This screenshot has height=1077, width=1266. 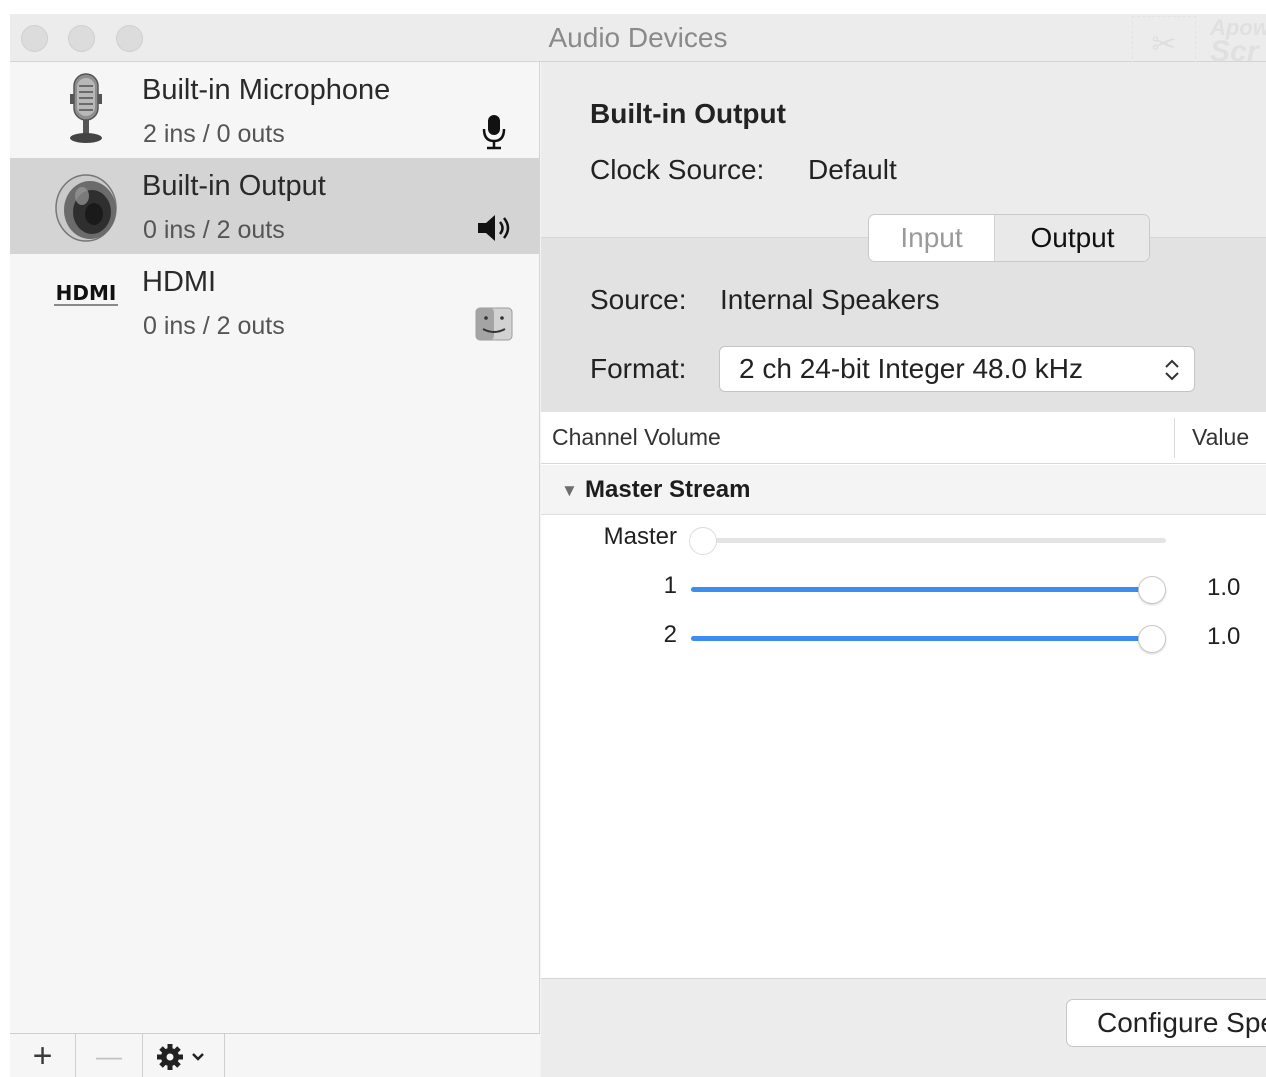 I want to click on add-device-button: +, so click(x=43, y=1055).